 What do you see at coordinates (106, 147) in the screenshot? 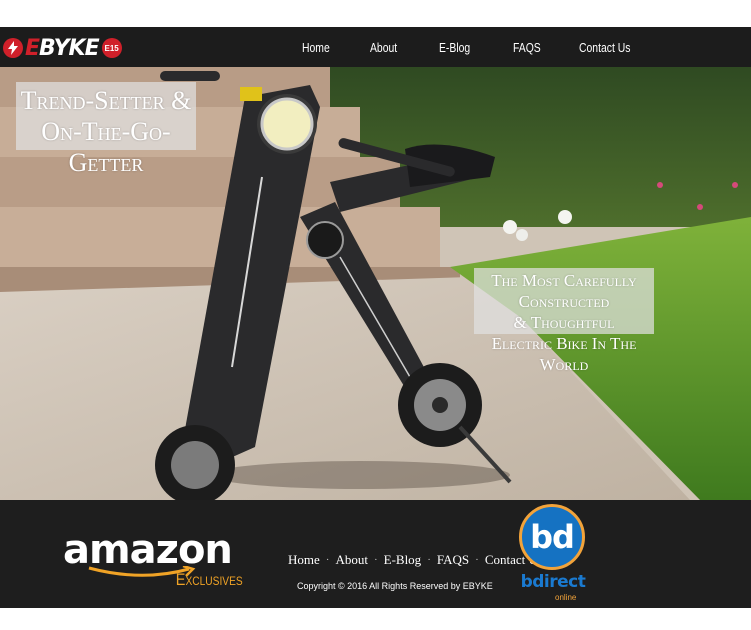
I see `hero-tagline-line2: On-The-Go-Getter` at bounding box center [106, 147].